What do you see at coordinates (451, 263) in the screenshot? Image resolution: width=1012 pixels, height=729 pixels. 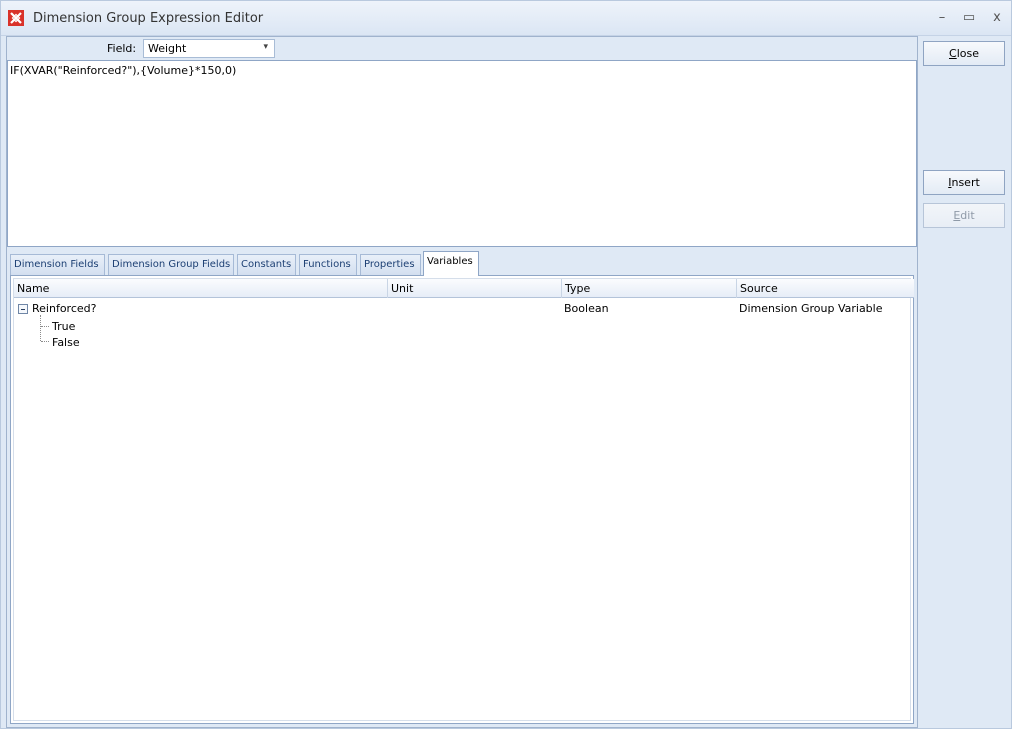 I see `tab-variables: Variables` at bounding box center [451, 263].